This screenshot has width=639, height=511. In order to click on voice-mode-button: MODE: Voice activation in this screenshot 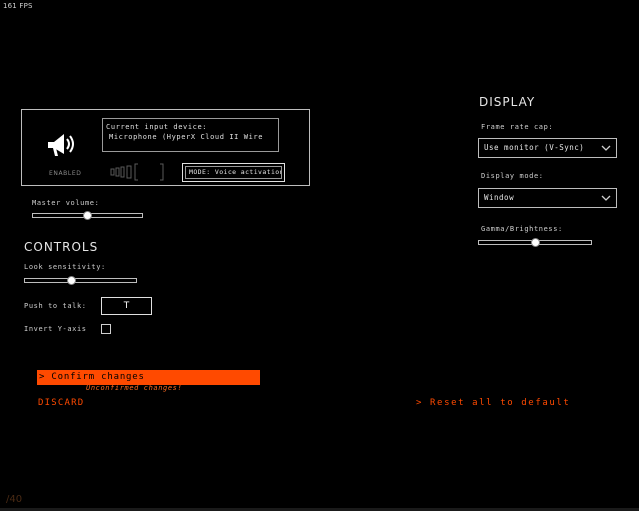, I will do `click(233, 172)`.